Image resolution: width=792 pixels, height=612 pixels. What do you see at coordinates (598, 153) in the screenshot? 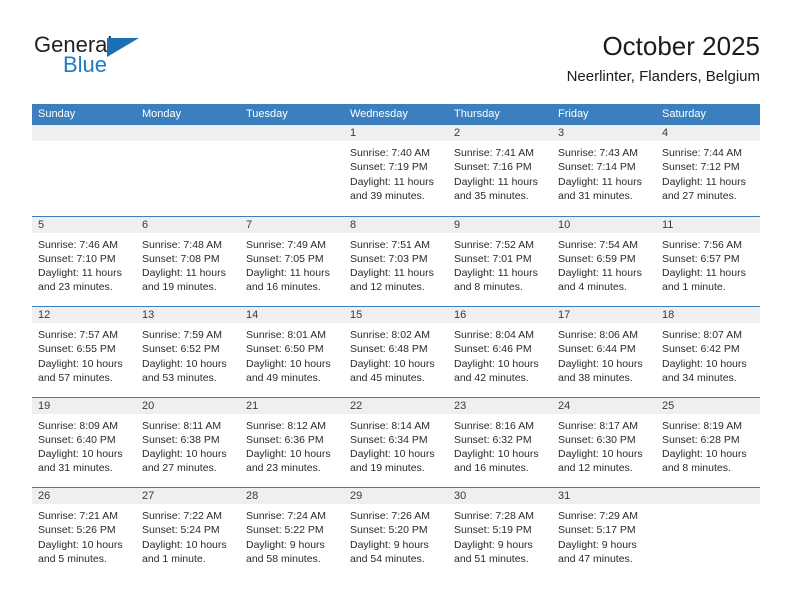
I see `day-detail-line: Sunrise: 7:43 AM` at bounding box center [598, 153].